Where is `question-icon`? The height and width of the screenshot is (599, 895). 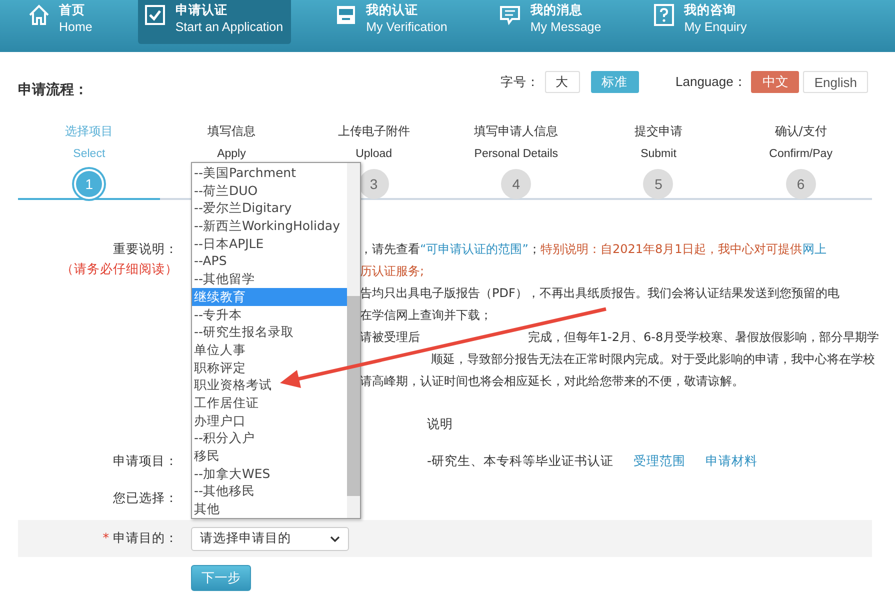
question-icon is located at coordinates (664, 15).